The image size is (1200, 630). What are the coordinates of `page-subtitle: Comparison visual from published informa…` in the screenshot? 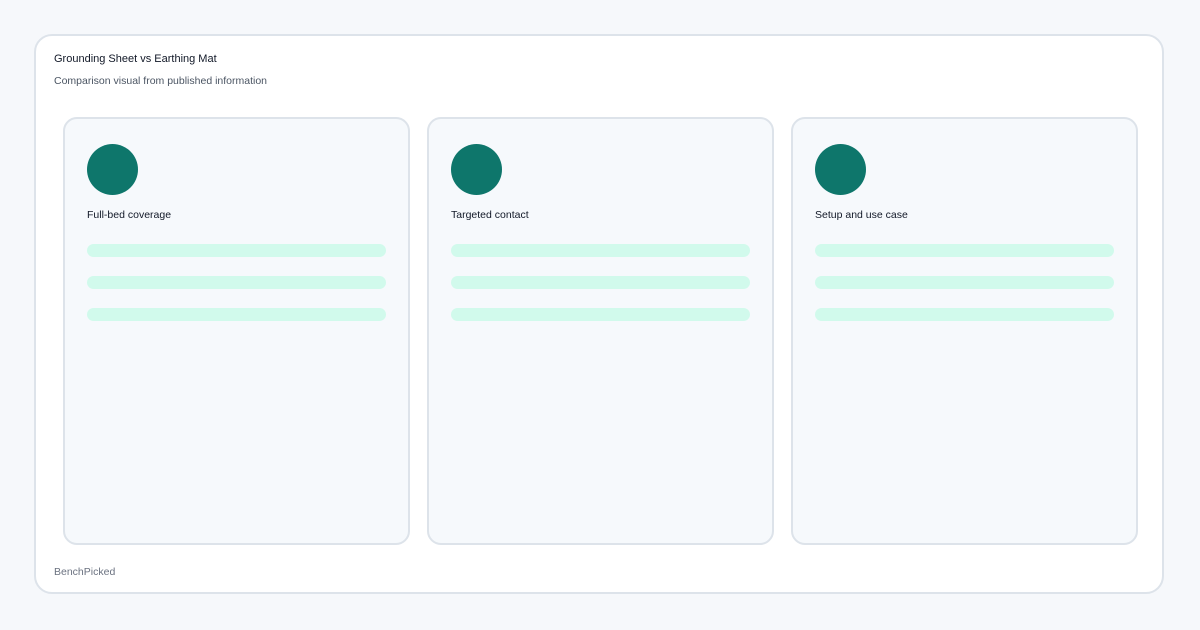 It's located at (161, 81).